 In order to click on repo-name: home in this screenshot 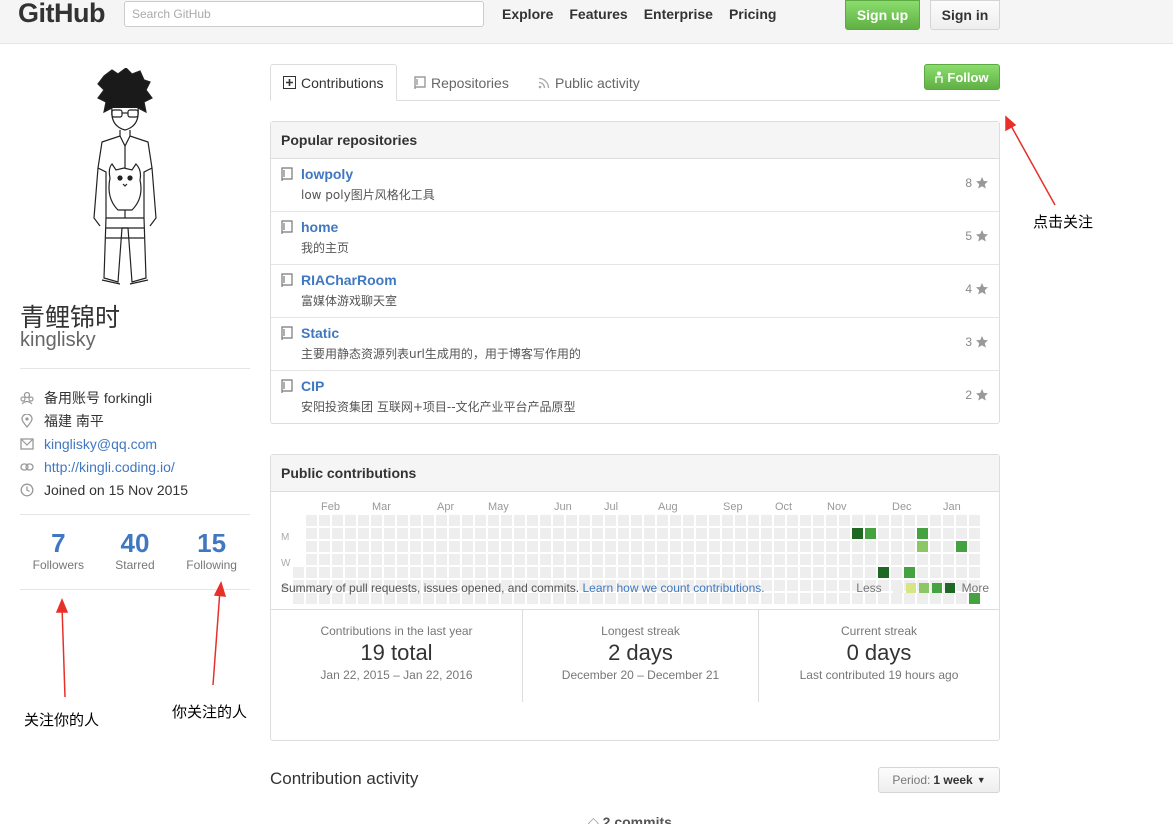, I will do `click(319, 227)`.